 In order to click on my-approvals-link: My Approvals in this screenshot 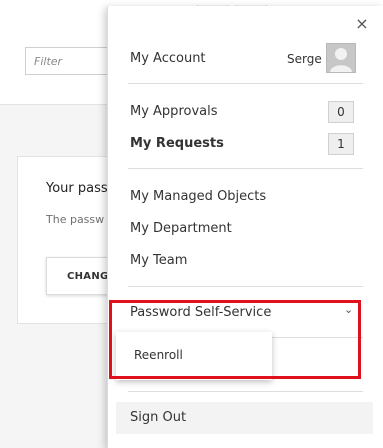, I will do `click(174, 111)`.